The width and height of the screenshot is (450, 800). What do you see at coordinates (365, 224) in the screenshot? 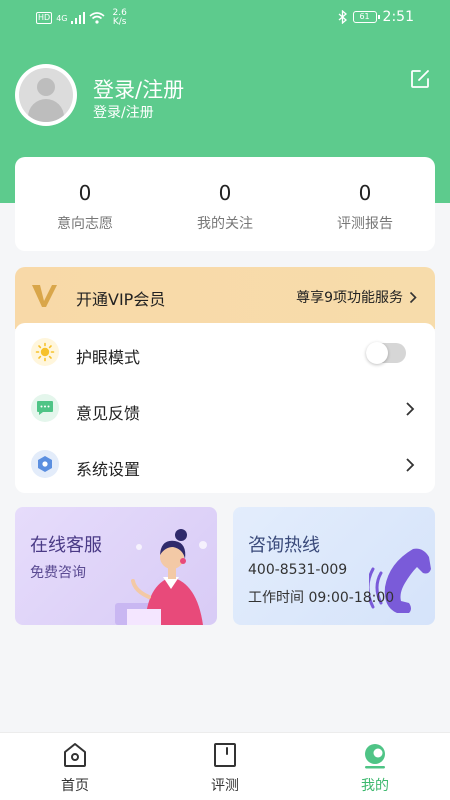
I see `stat-label: 评测报告` at bounding box center [365, 224].